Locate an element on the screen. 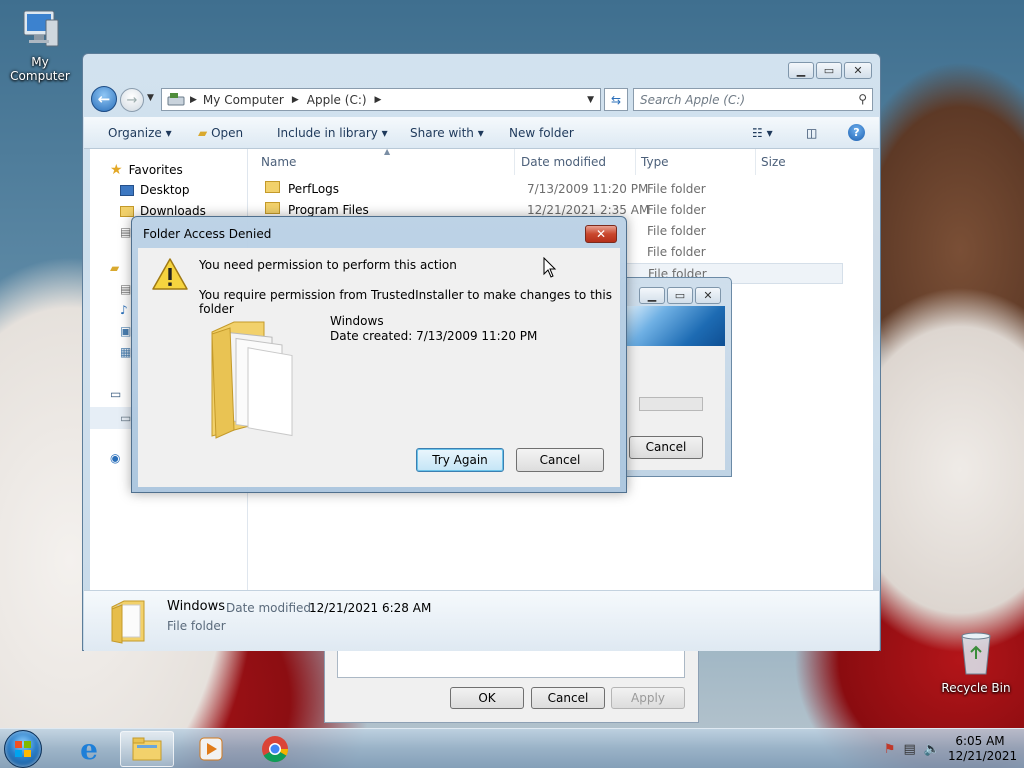 This screenshot has height=768, width=1024. taskbar-media-player is located at coordinates (211, 749).